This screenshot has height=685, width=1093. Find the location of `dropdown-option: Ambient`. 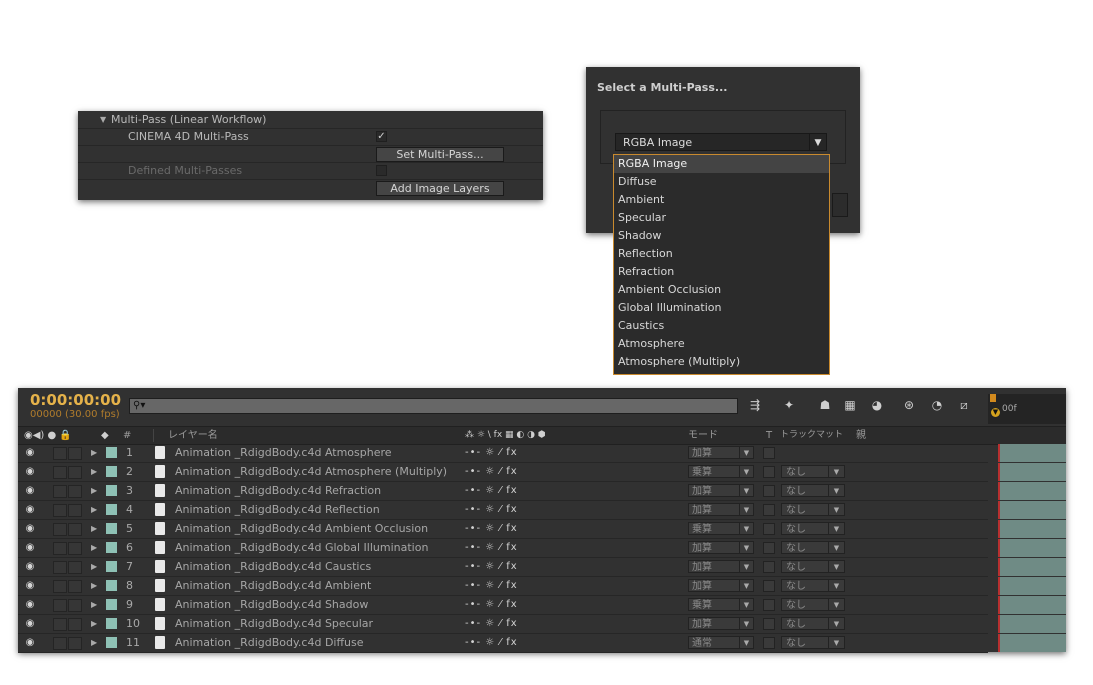

dropdown-option: Ambient is located at coordinates (721, 200).